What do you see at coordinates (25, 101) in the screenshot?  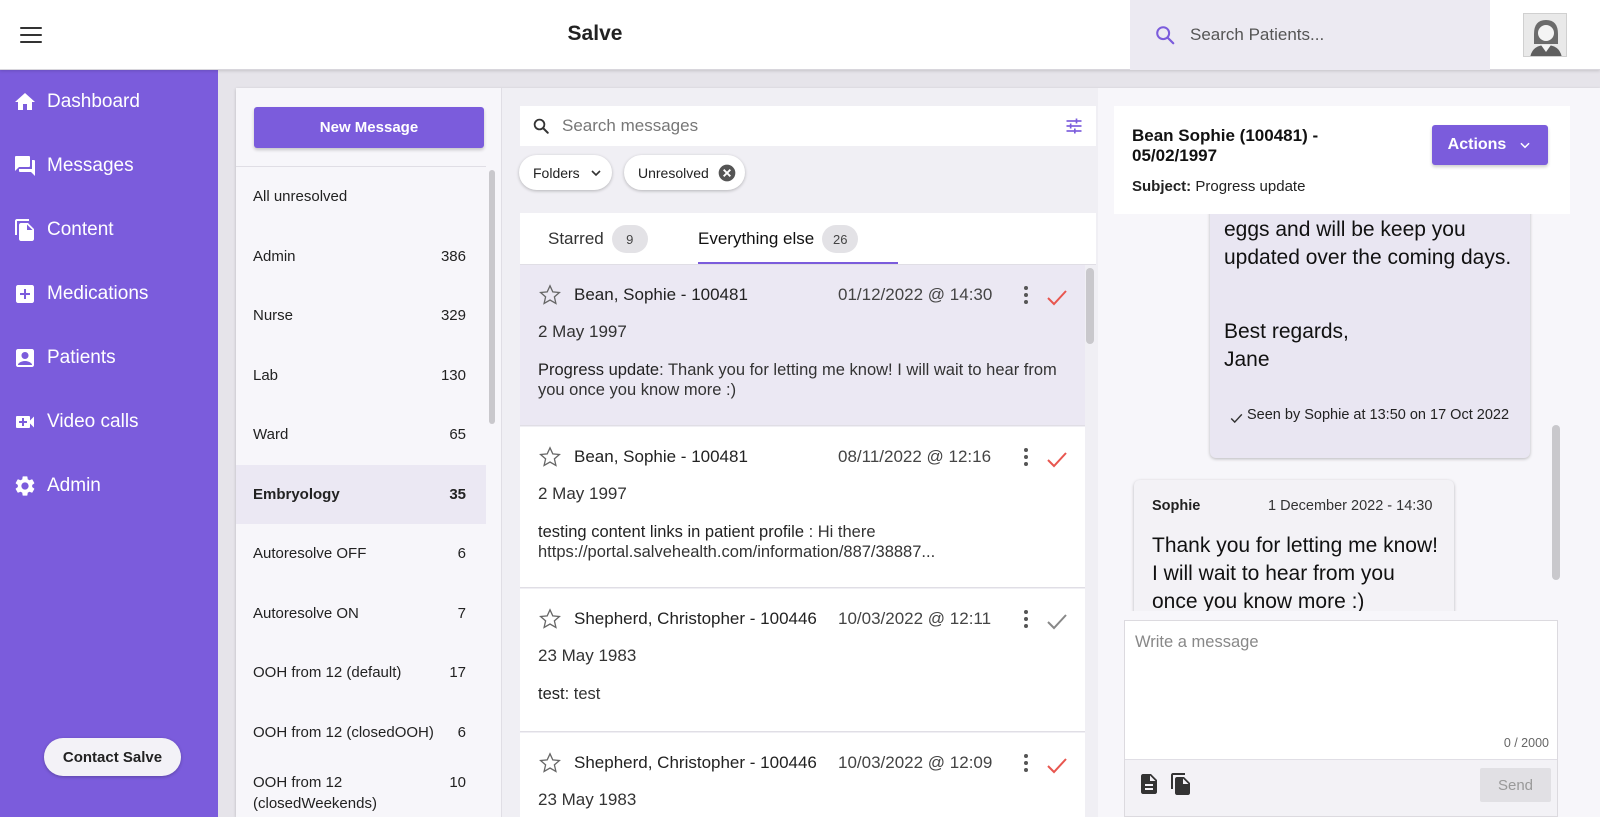 I see `home-icon` at bounding box center [25, 101].